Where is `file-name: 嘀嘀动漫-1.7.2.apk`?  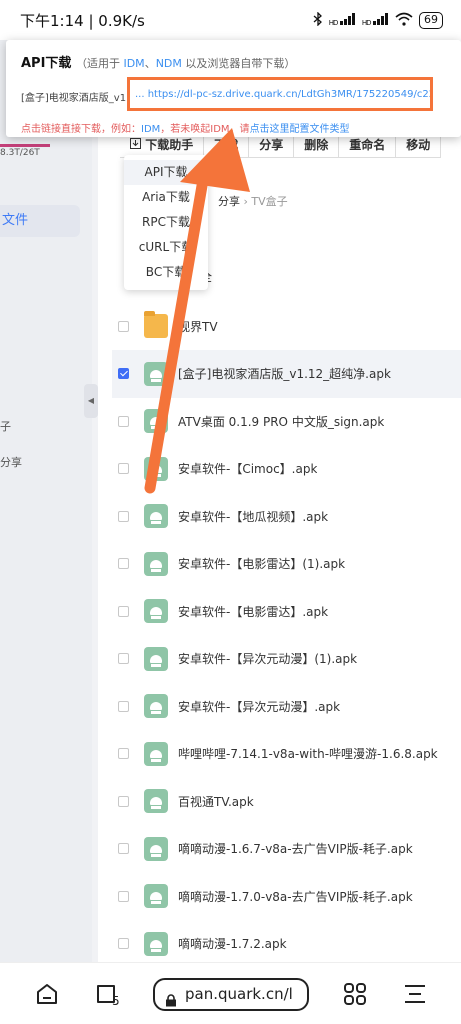
file-name: 嘀嘀动漫-1.7.2.apk is located at coordinates (232, 944).